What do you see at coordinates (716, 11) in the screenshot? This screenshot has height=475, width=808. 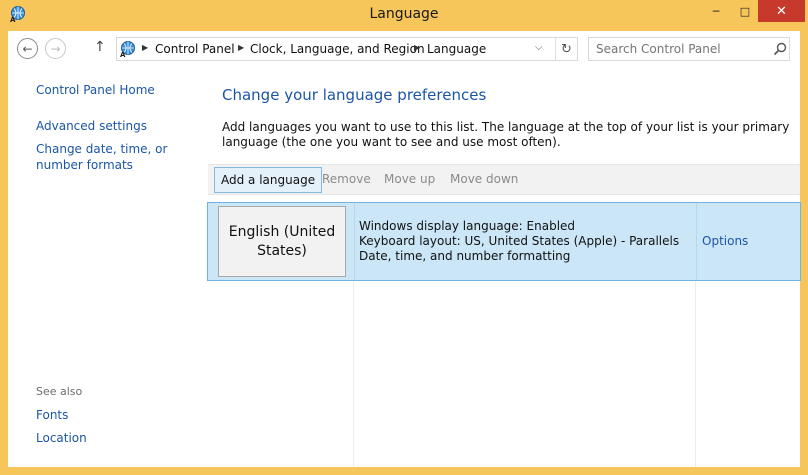 I see `minimize-button: ─` at bounding box center [716, 11].